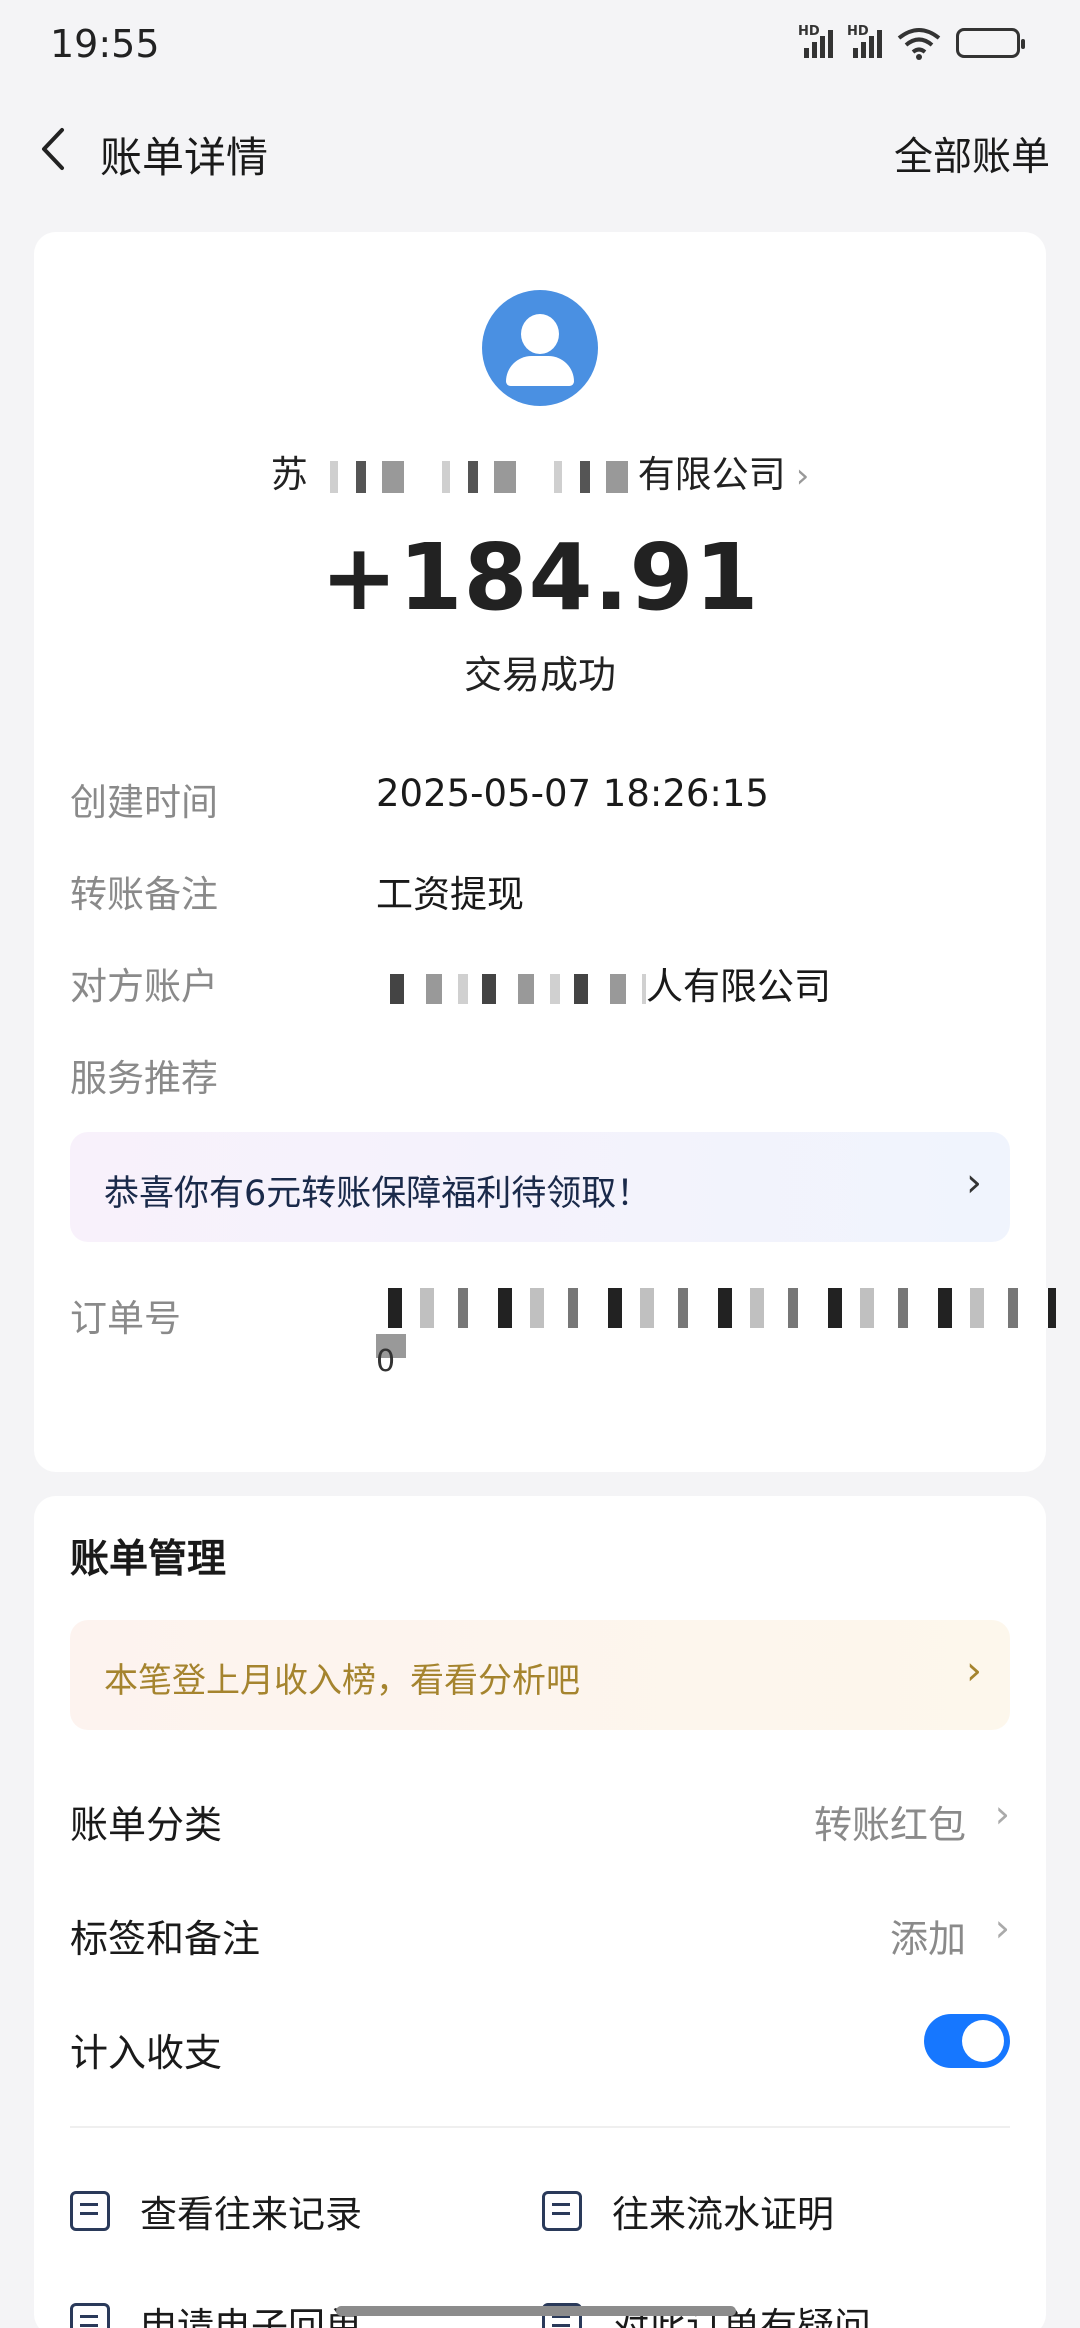 The image size is (1080, 2328). Describe the element at coordinates (927, 1939) in the screenshot. I see `tags-value: 添加` at that location.